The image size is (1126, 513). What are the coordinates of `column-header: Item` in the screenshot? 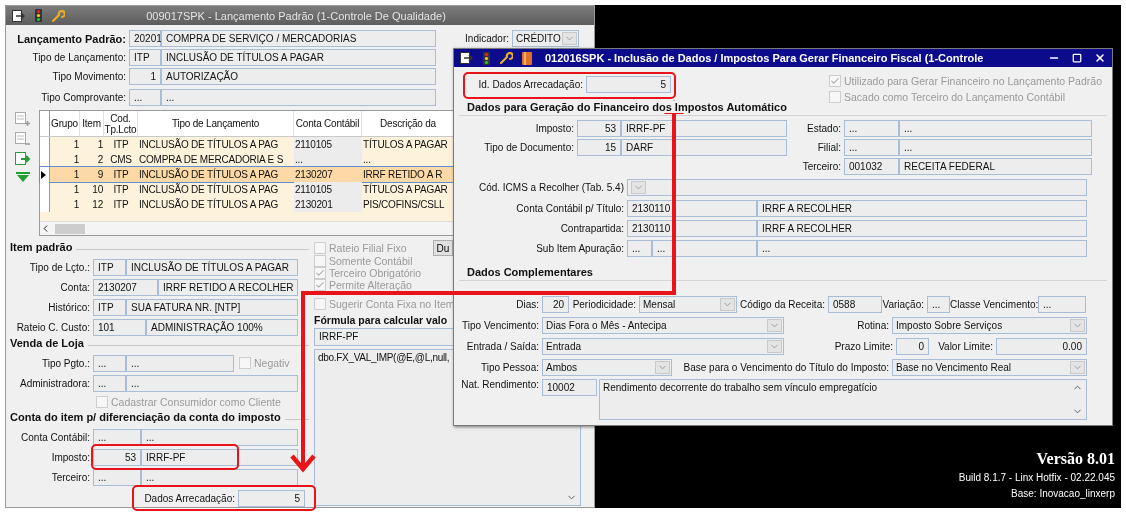 It's located at (92, 123).